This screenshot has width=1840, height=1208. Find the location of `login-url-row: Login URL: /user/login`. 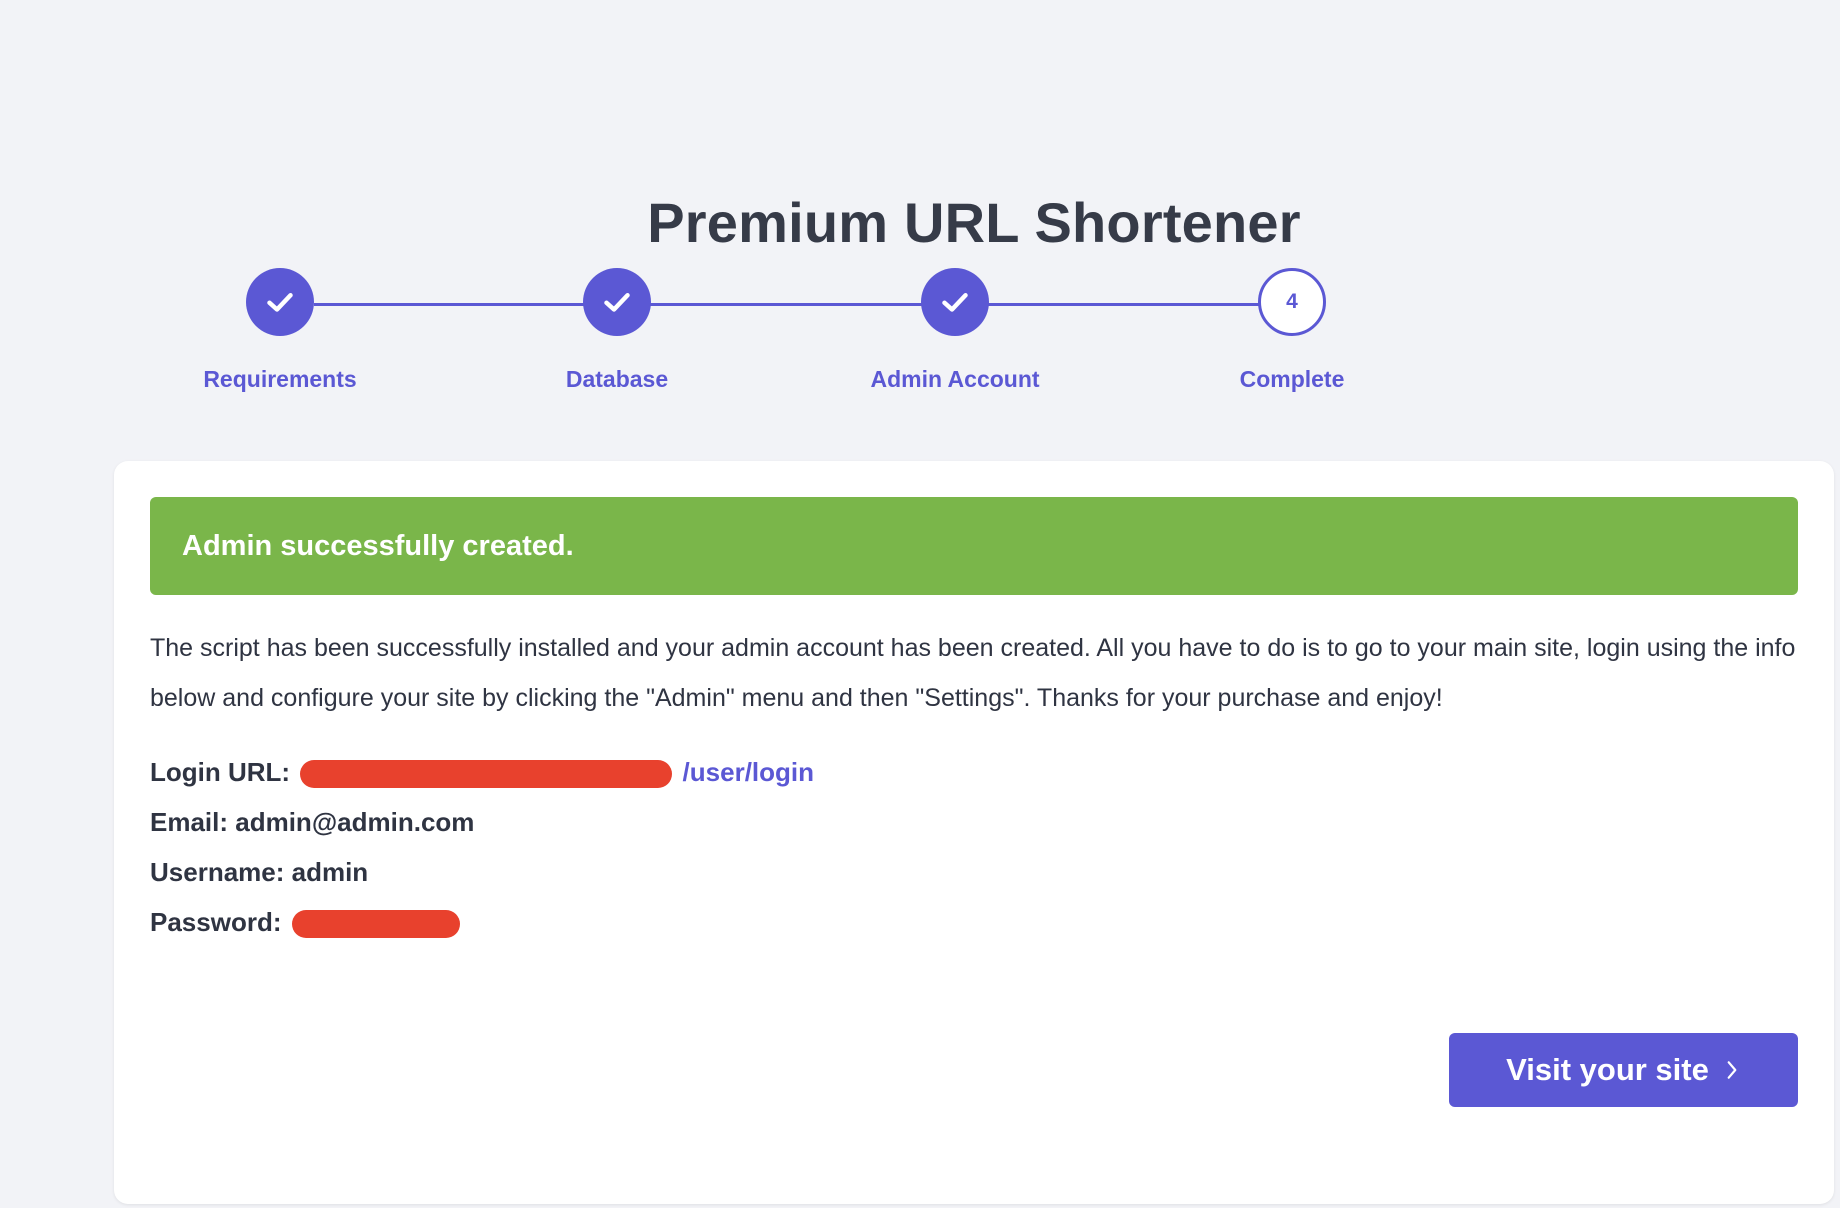

login-url-row: Login URL: /user/login is located at coordinates (482, 772).